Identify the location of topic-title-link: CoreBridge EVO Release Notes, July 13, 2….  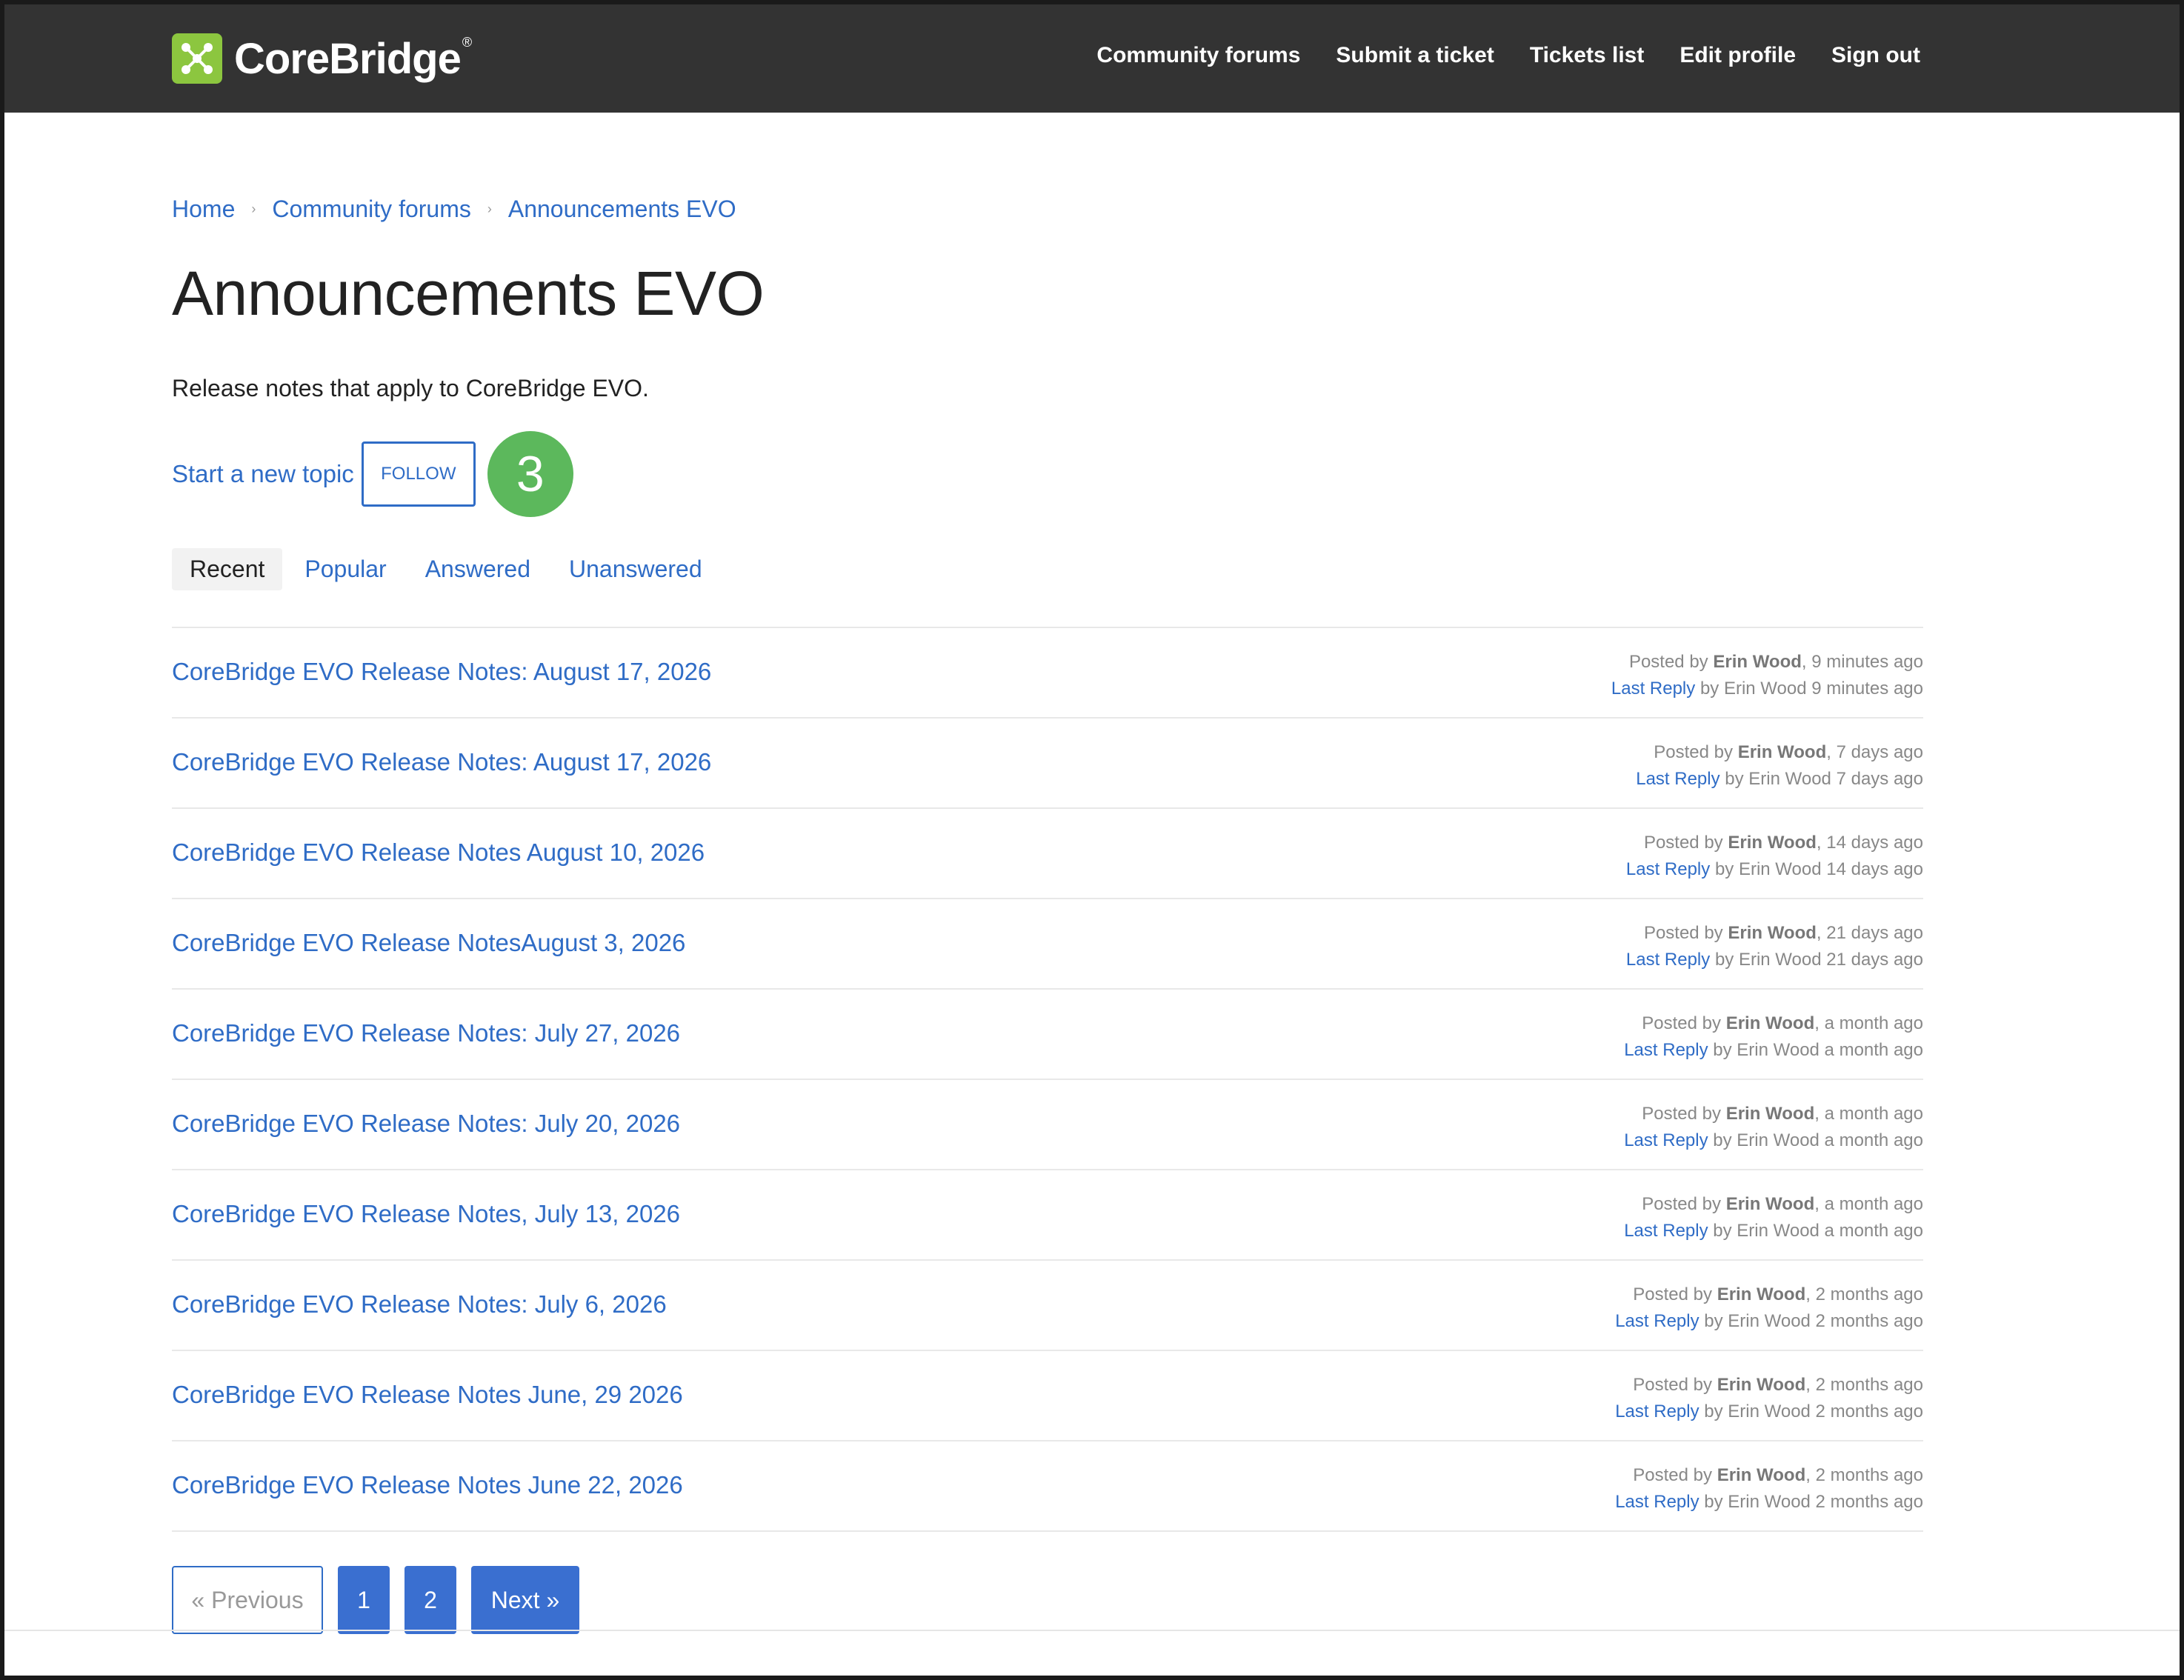
(426, 1214).